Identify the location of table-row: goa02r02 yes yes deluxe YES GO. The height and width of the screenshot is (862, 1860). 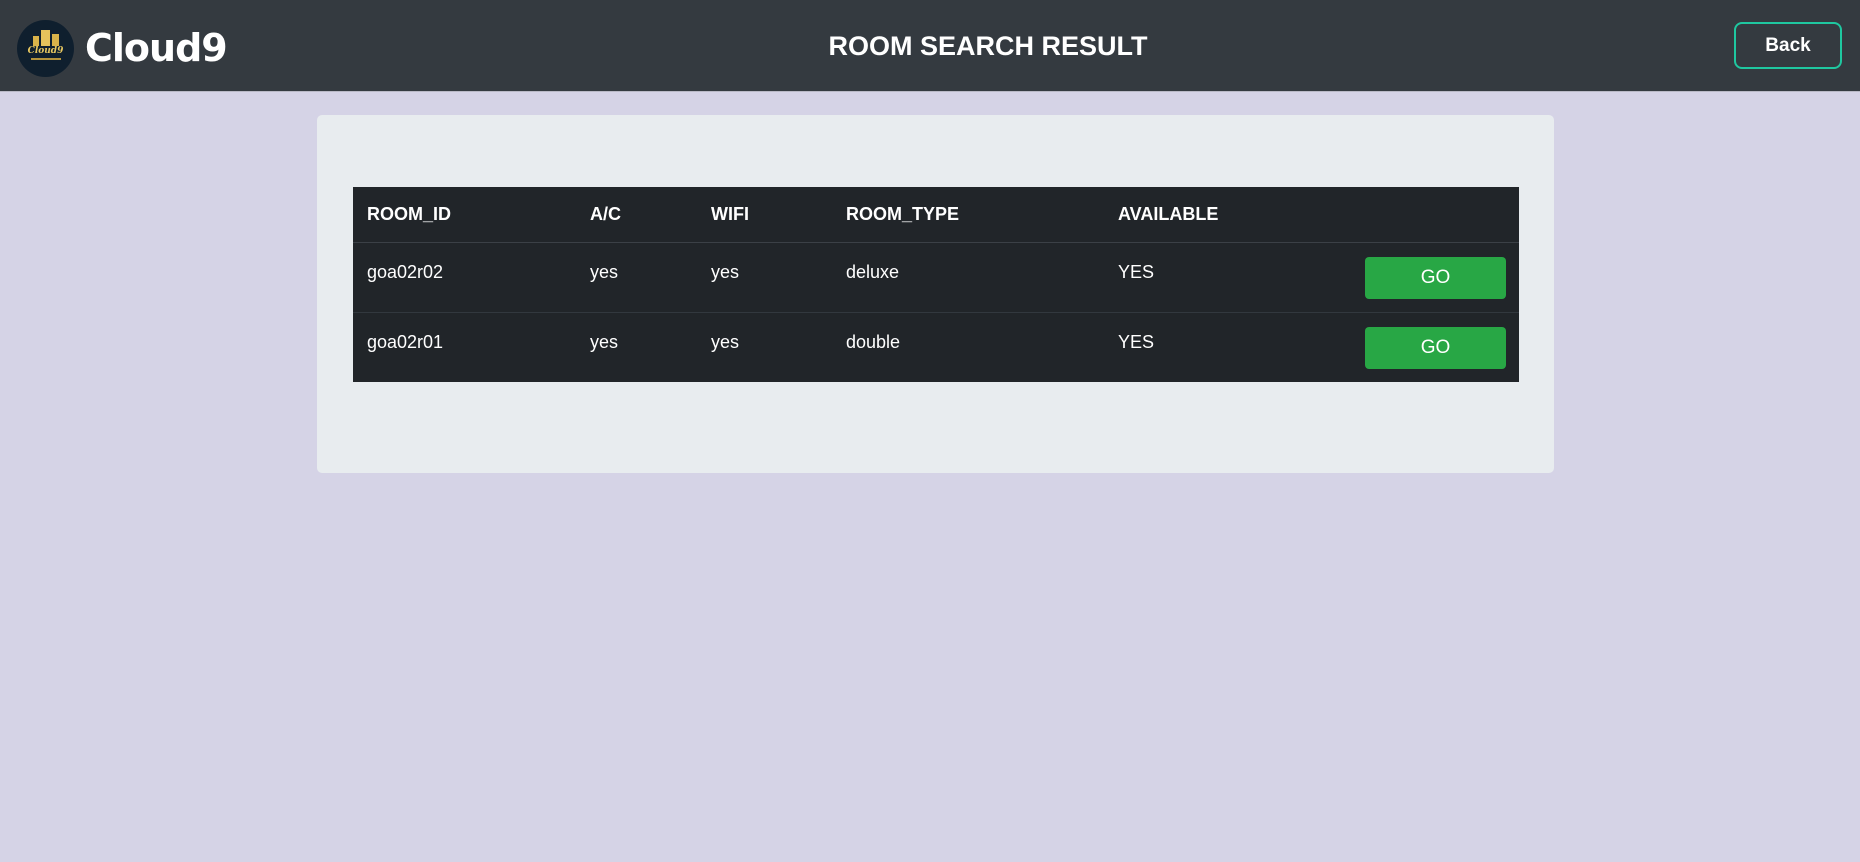
(936, 277).